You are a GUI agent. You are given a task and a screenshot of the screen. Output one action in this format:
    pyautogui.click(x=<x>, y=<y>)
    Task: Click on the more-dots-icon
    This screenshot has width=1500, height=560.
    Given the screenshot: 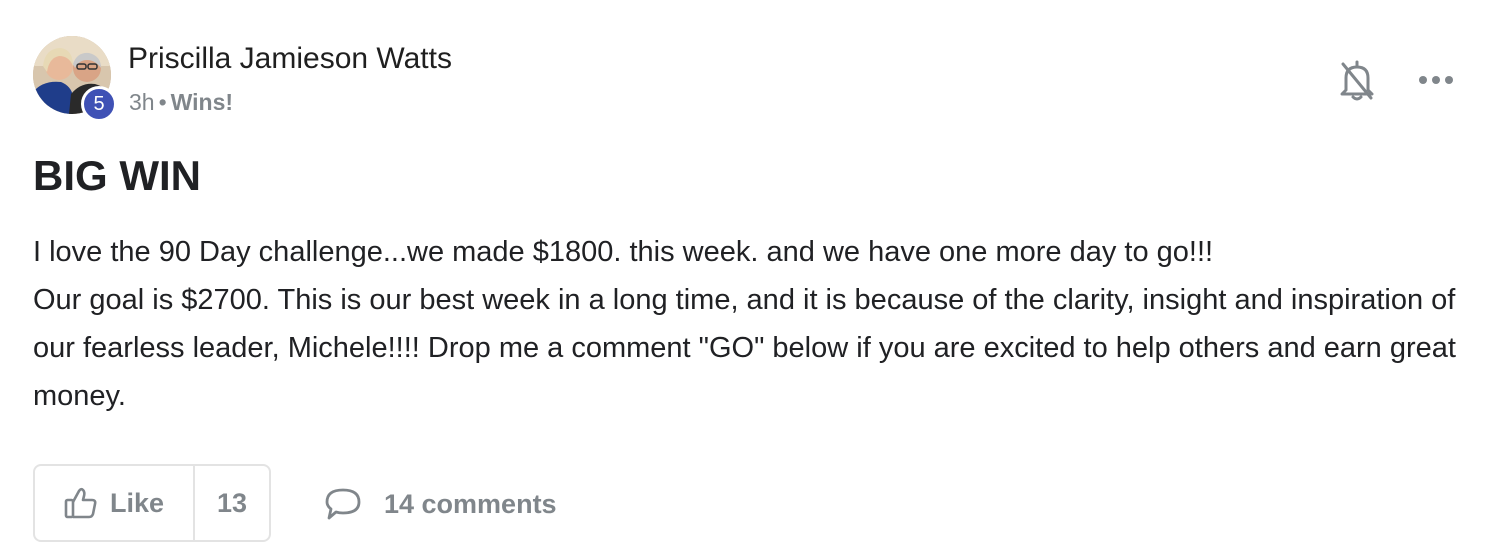 What is the action you would take?
    pyautogui.click(x=1436, y=80)
    